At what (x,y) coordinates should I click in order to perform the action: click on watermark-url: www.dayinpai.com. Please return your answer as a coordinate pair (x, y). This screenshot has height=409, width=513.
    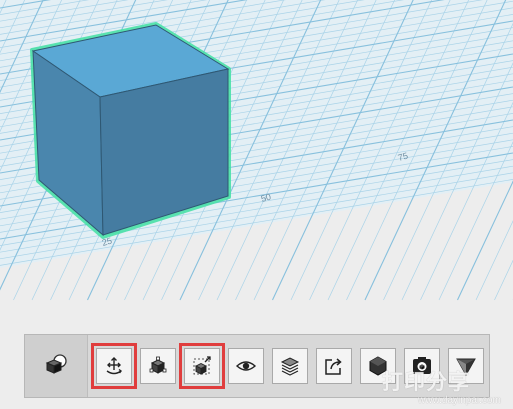
    Looking at the image, I should click on (459, 400).